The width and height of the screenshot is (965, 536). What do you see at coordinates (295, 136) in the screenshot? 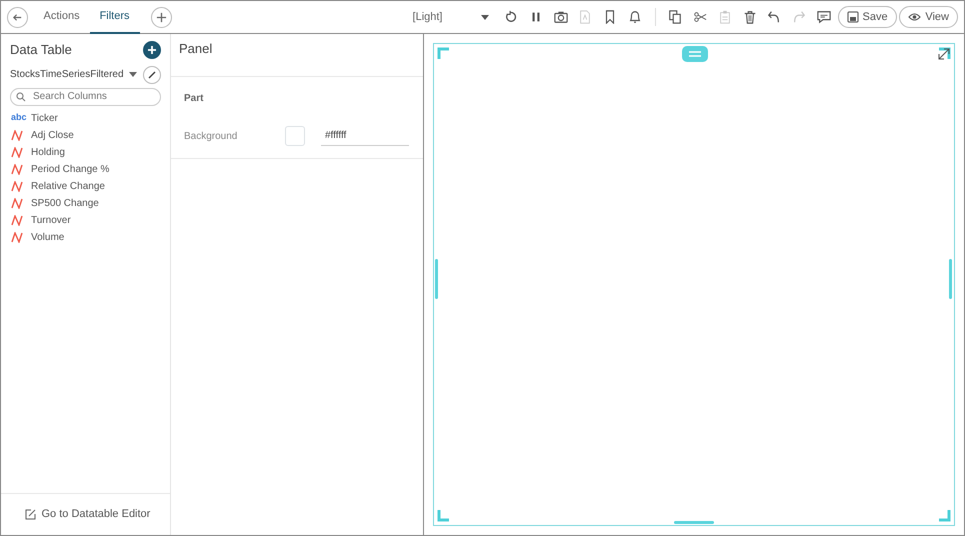
I see `color-swatch` at bounding box center [295, 136].